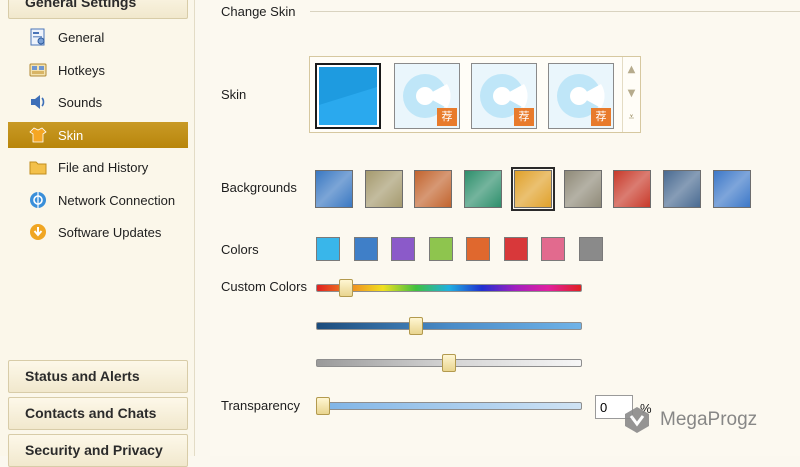 Image resolution: width=800 pixels, height=467 pixels. Describe the element at coordinates (81, 37) in the screenshot. I see `sidebar-item-label: General` at that location.